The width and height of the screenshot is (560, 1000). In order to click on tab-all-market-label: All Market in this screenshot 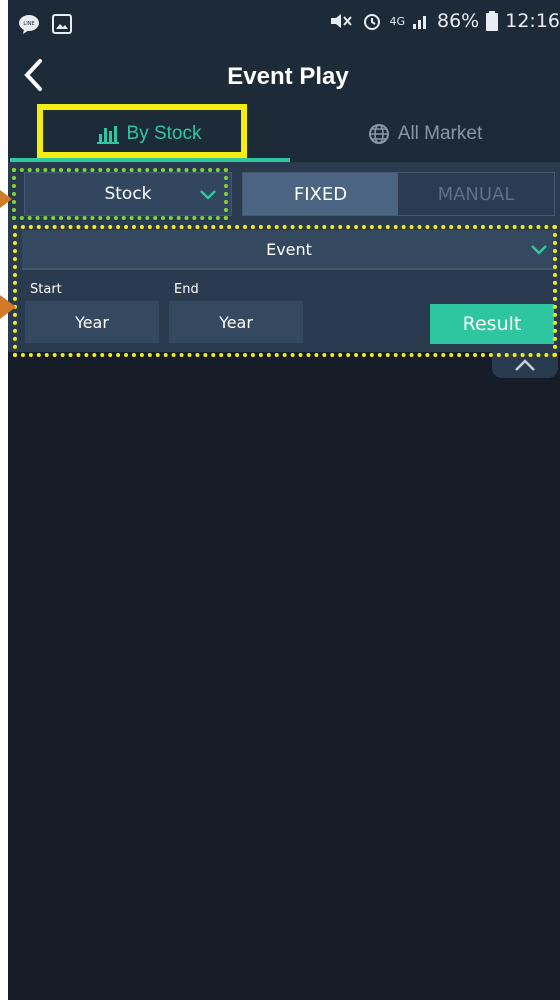, I will do `click(440, 133)`.